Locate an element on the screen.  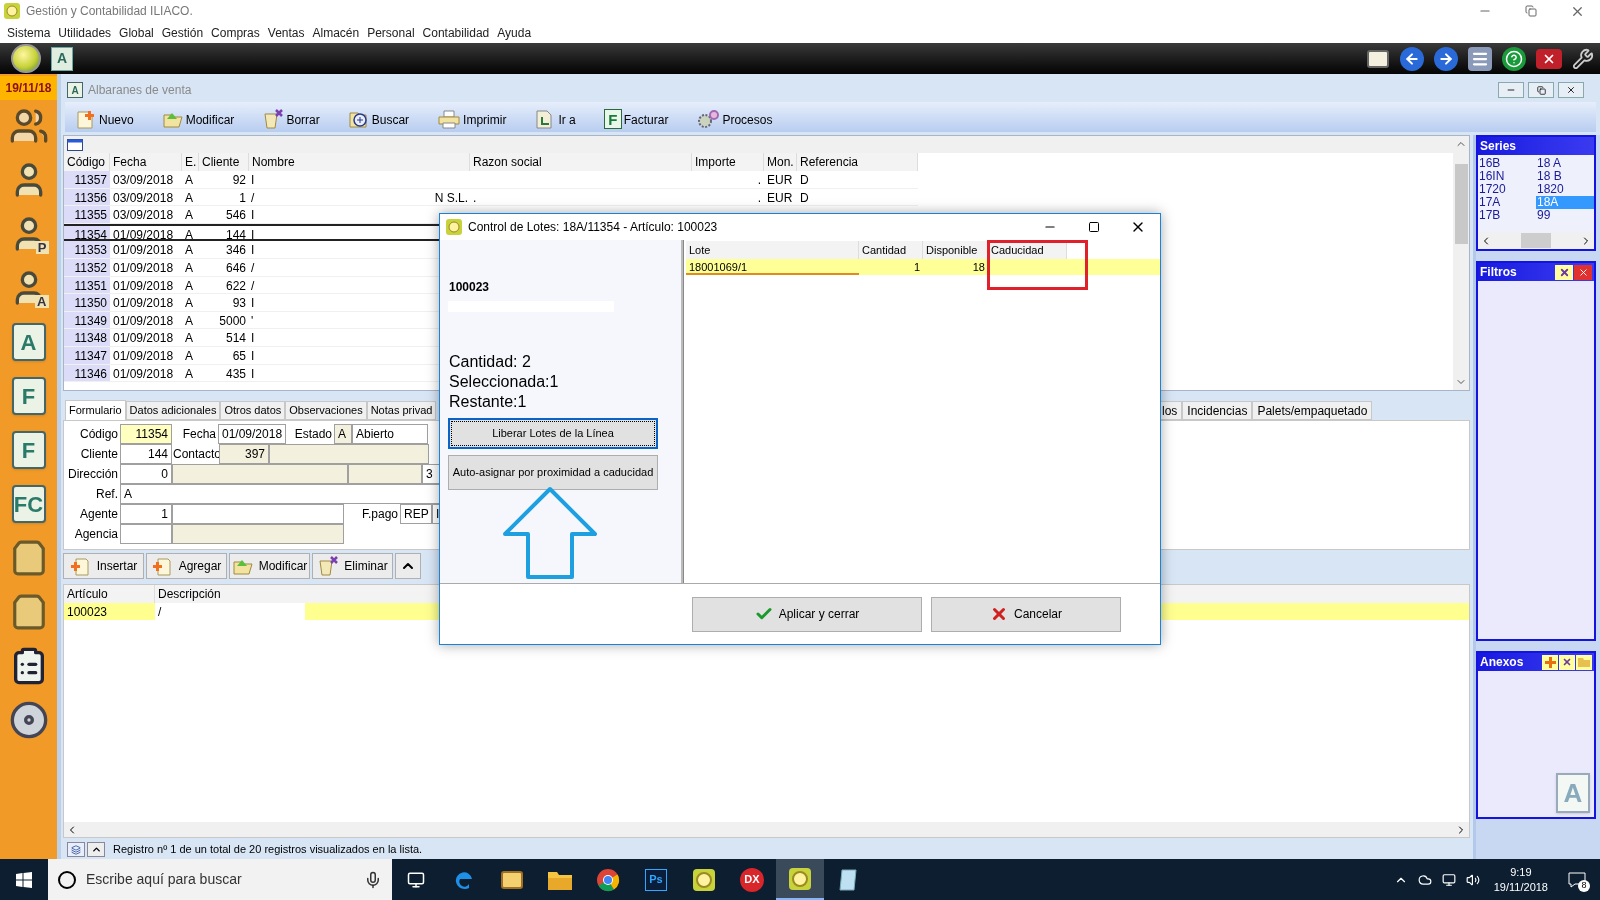
table-cell-text: 18 is located at coordinates (978, 267).